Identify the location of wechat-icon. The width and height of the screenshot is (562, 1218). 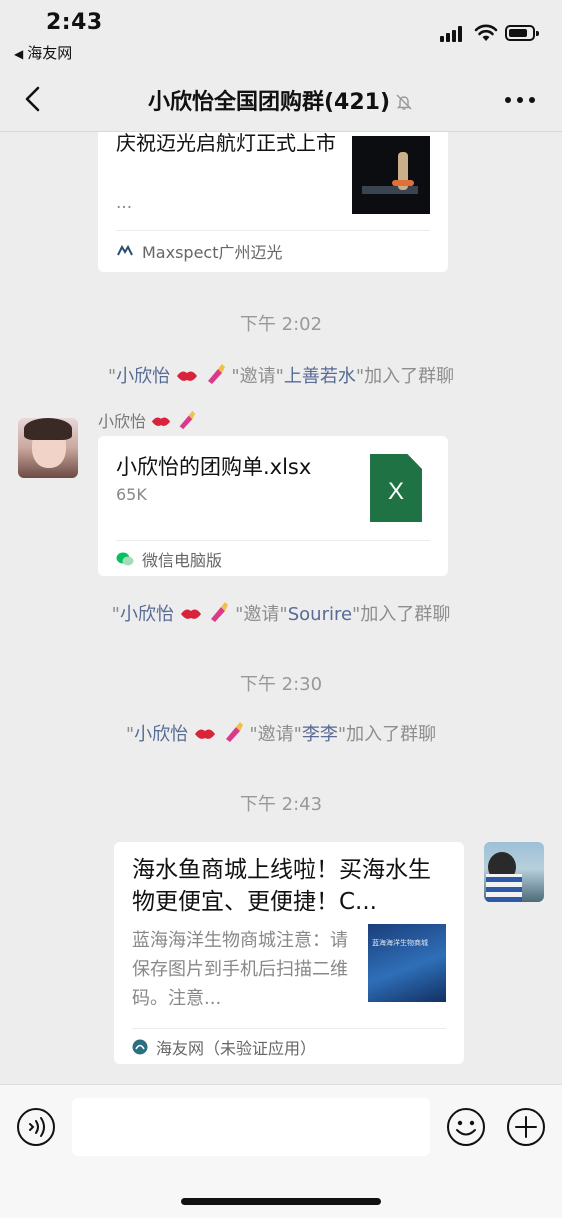
(125, 559).